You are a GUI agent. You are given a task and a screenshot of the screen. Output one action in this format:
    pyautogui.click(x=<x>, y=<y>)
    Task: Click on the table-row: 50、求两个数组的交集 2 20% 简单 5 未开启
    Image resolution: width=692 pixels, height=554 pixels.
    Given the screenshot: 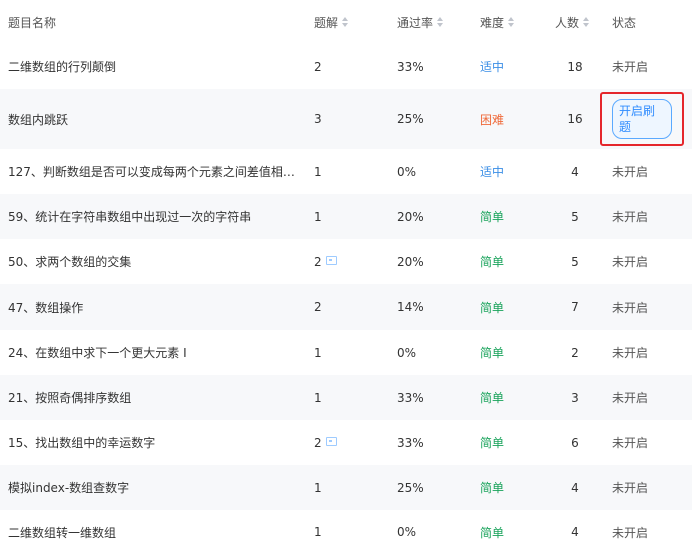 What is the action you would take?
    pyautogui.click(x=346, y=261)
    